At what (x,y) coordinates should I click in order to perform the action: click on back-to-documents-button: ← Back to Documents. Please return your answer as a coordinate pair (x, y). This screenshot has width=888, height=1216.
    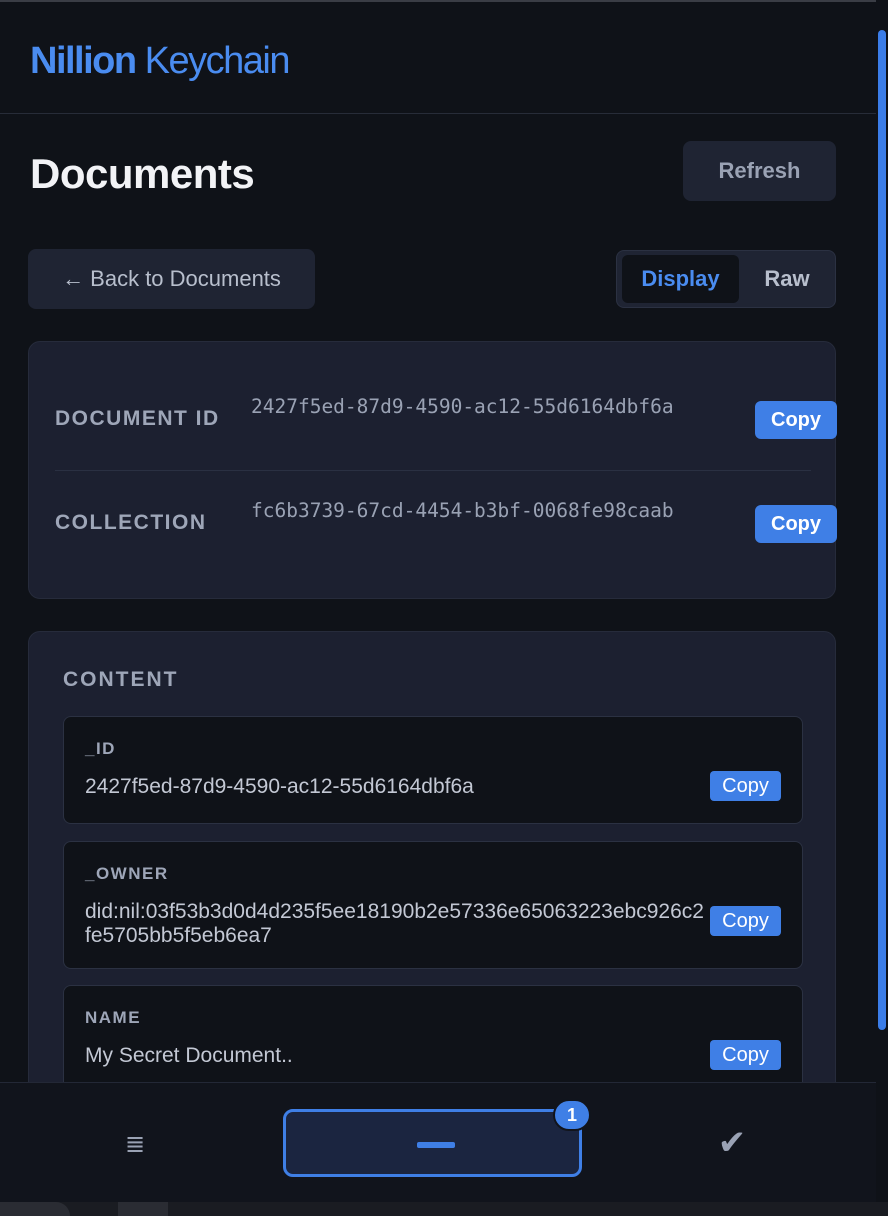
    Looking at the image, I should click on (171, 279).